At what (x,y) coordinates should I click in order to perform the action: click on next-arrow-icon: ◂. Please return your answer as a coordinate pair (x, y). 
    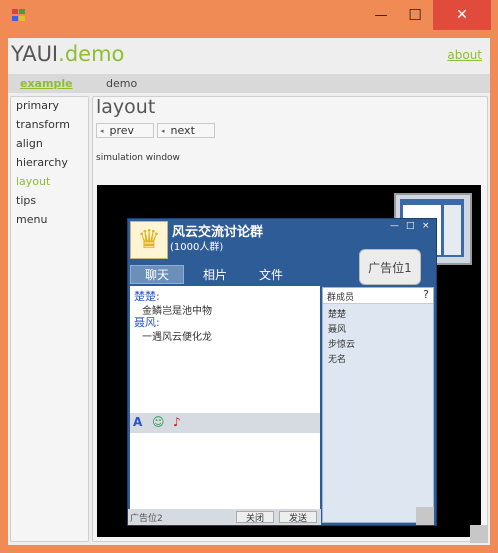
    Looking at the image, I should click on (163, 130).